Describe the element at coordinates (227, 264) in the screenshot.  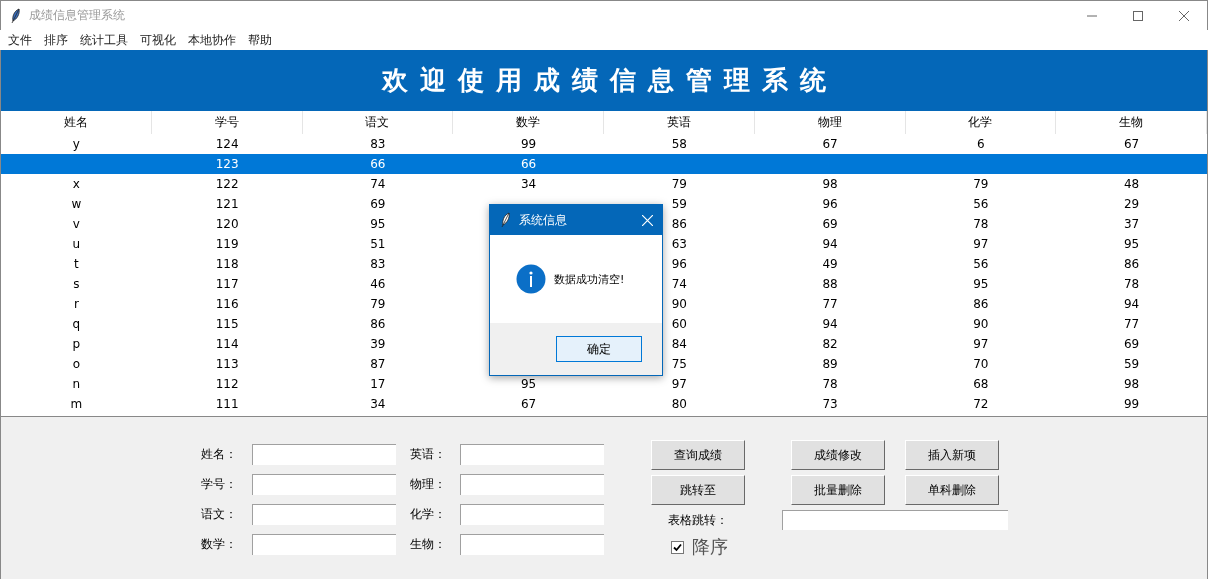
I see `table-cell: 118` at that location.